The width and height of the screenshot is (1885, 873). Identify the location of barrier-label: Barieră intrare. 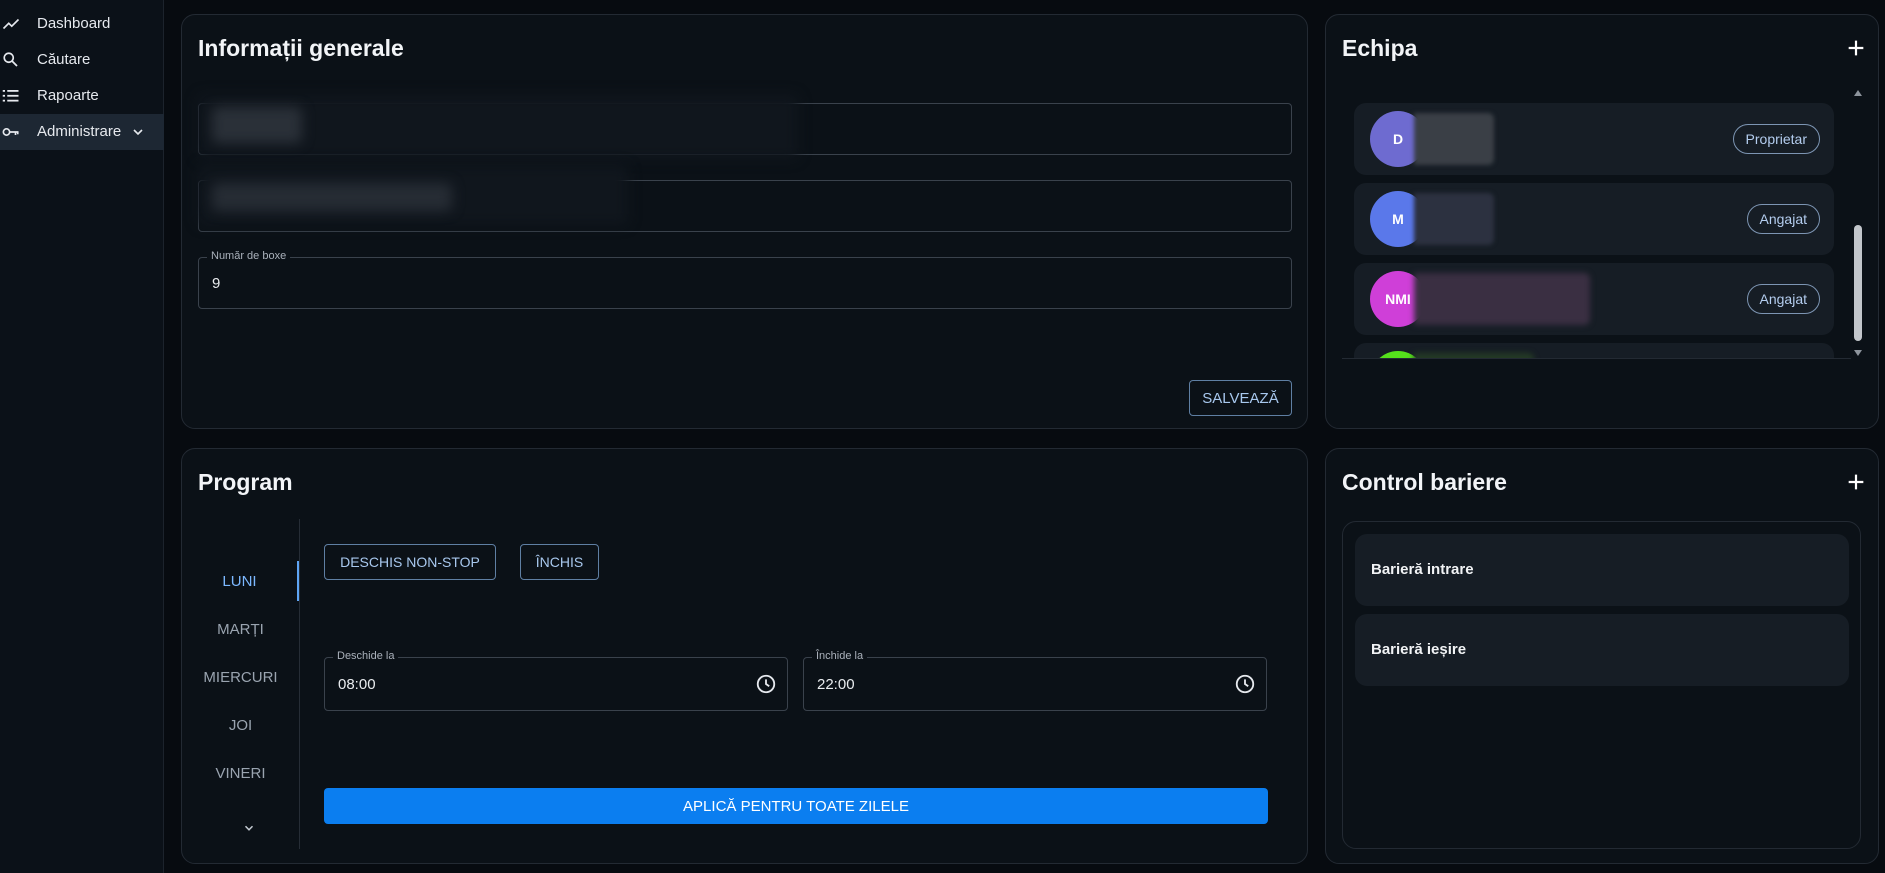
(1422, 569).